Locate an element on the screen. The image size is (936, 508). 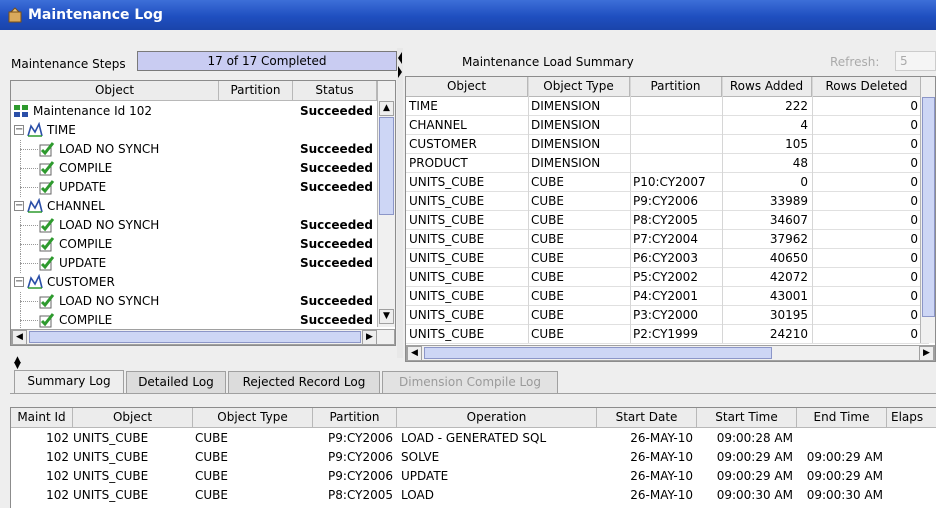
left-vertical-scrollbar: ▲ ▼ is located at coordinates (386, 204).